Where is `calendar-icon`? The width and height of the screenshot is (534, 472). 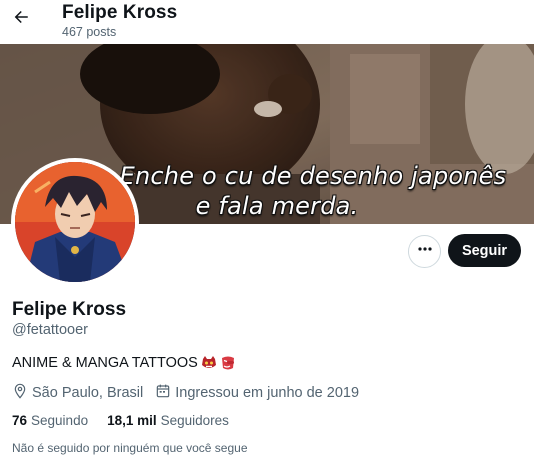 calendar-icon is located at coordinates (163, 393).